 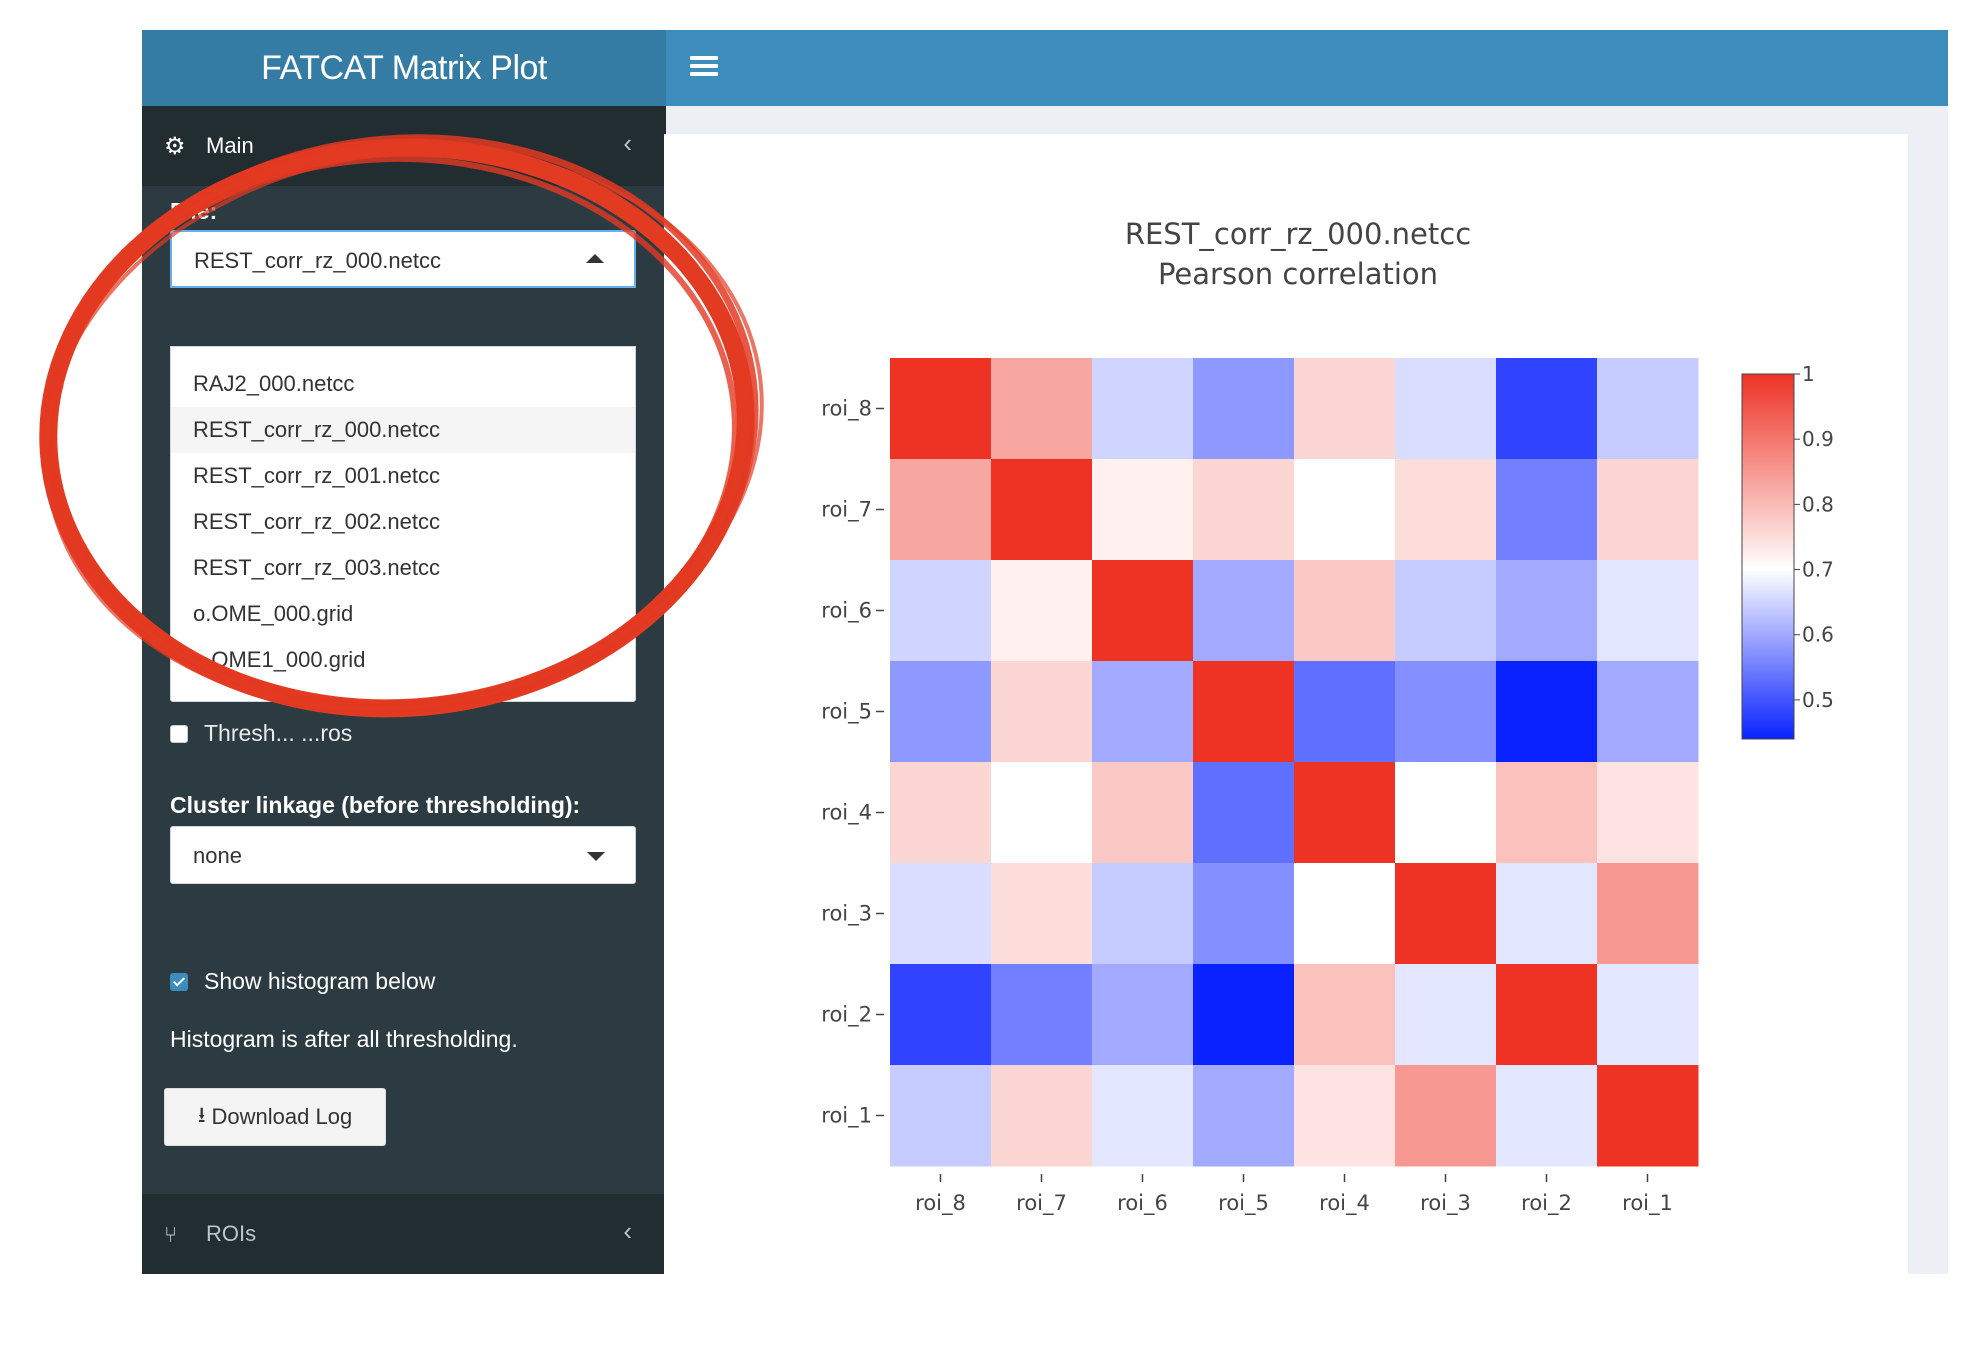 What do you see at coordinates (1818, 635) in the screenshot?
I see `colorbar-tick-label: 0.6` at bounding box center [1818, 635].